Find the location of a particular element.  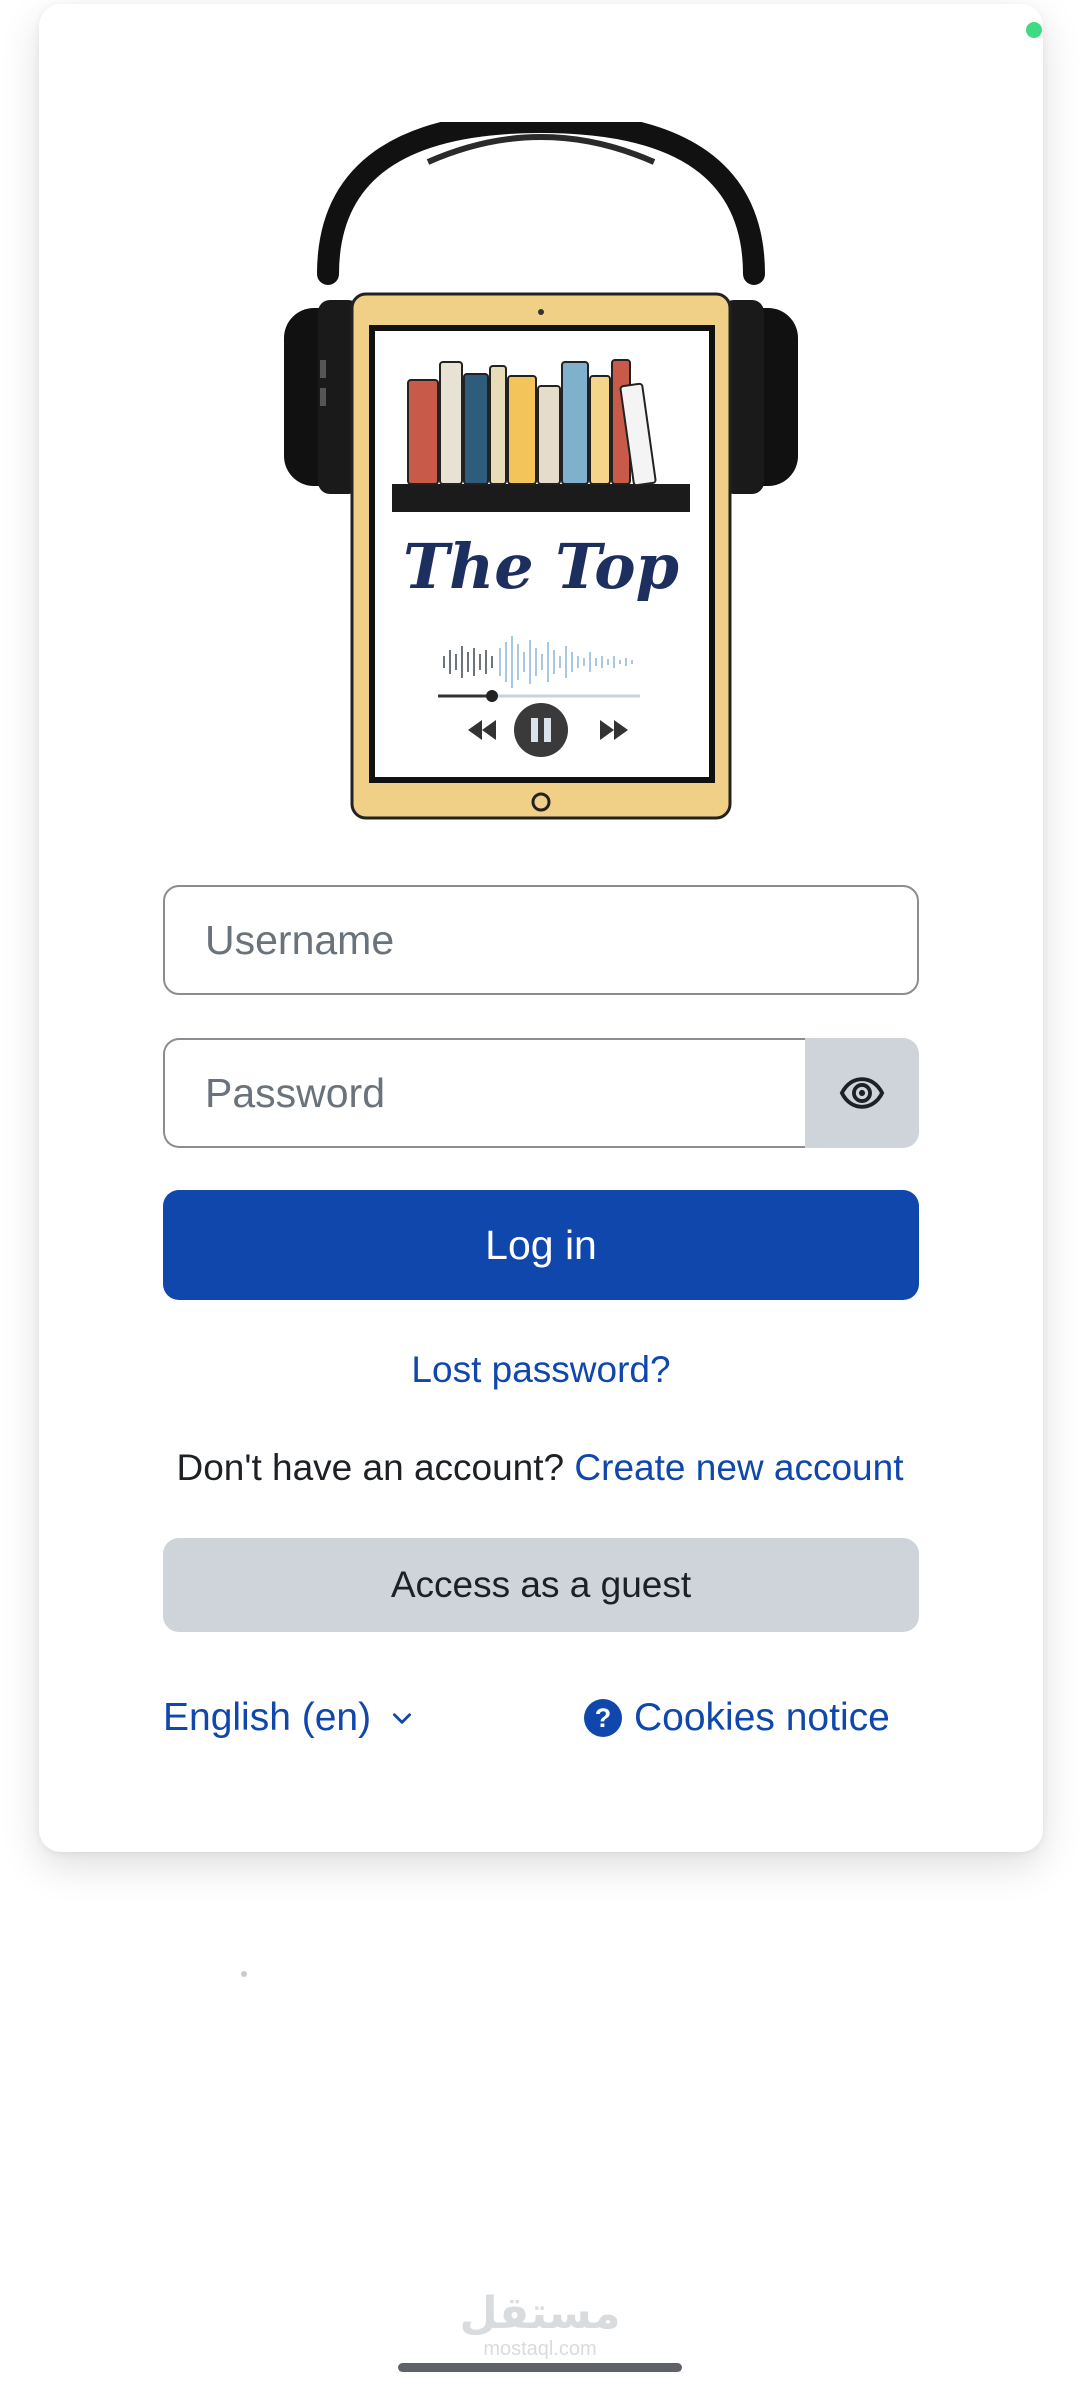

guest-access-button: Access as a guest is located at coordinates (541, 1585).